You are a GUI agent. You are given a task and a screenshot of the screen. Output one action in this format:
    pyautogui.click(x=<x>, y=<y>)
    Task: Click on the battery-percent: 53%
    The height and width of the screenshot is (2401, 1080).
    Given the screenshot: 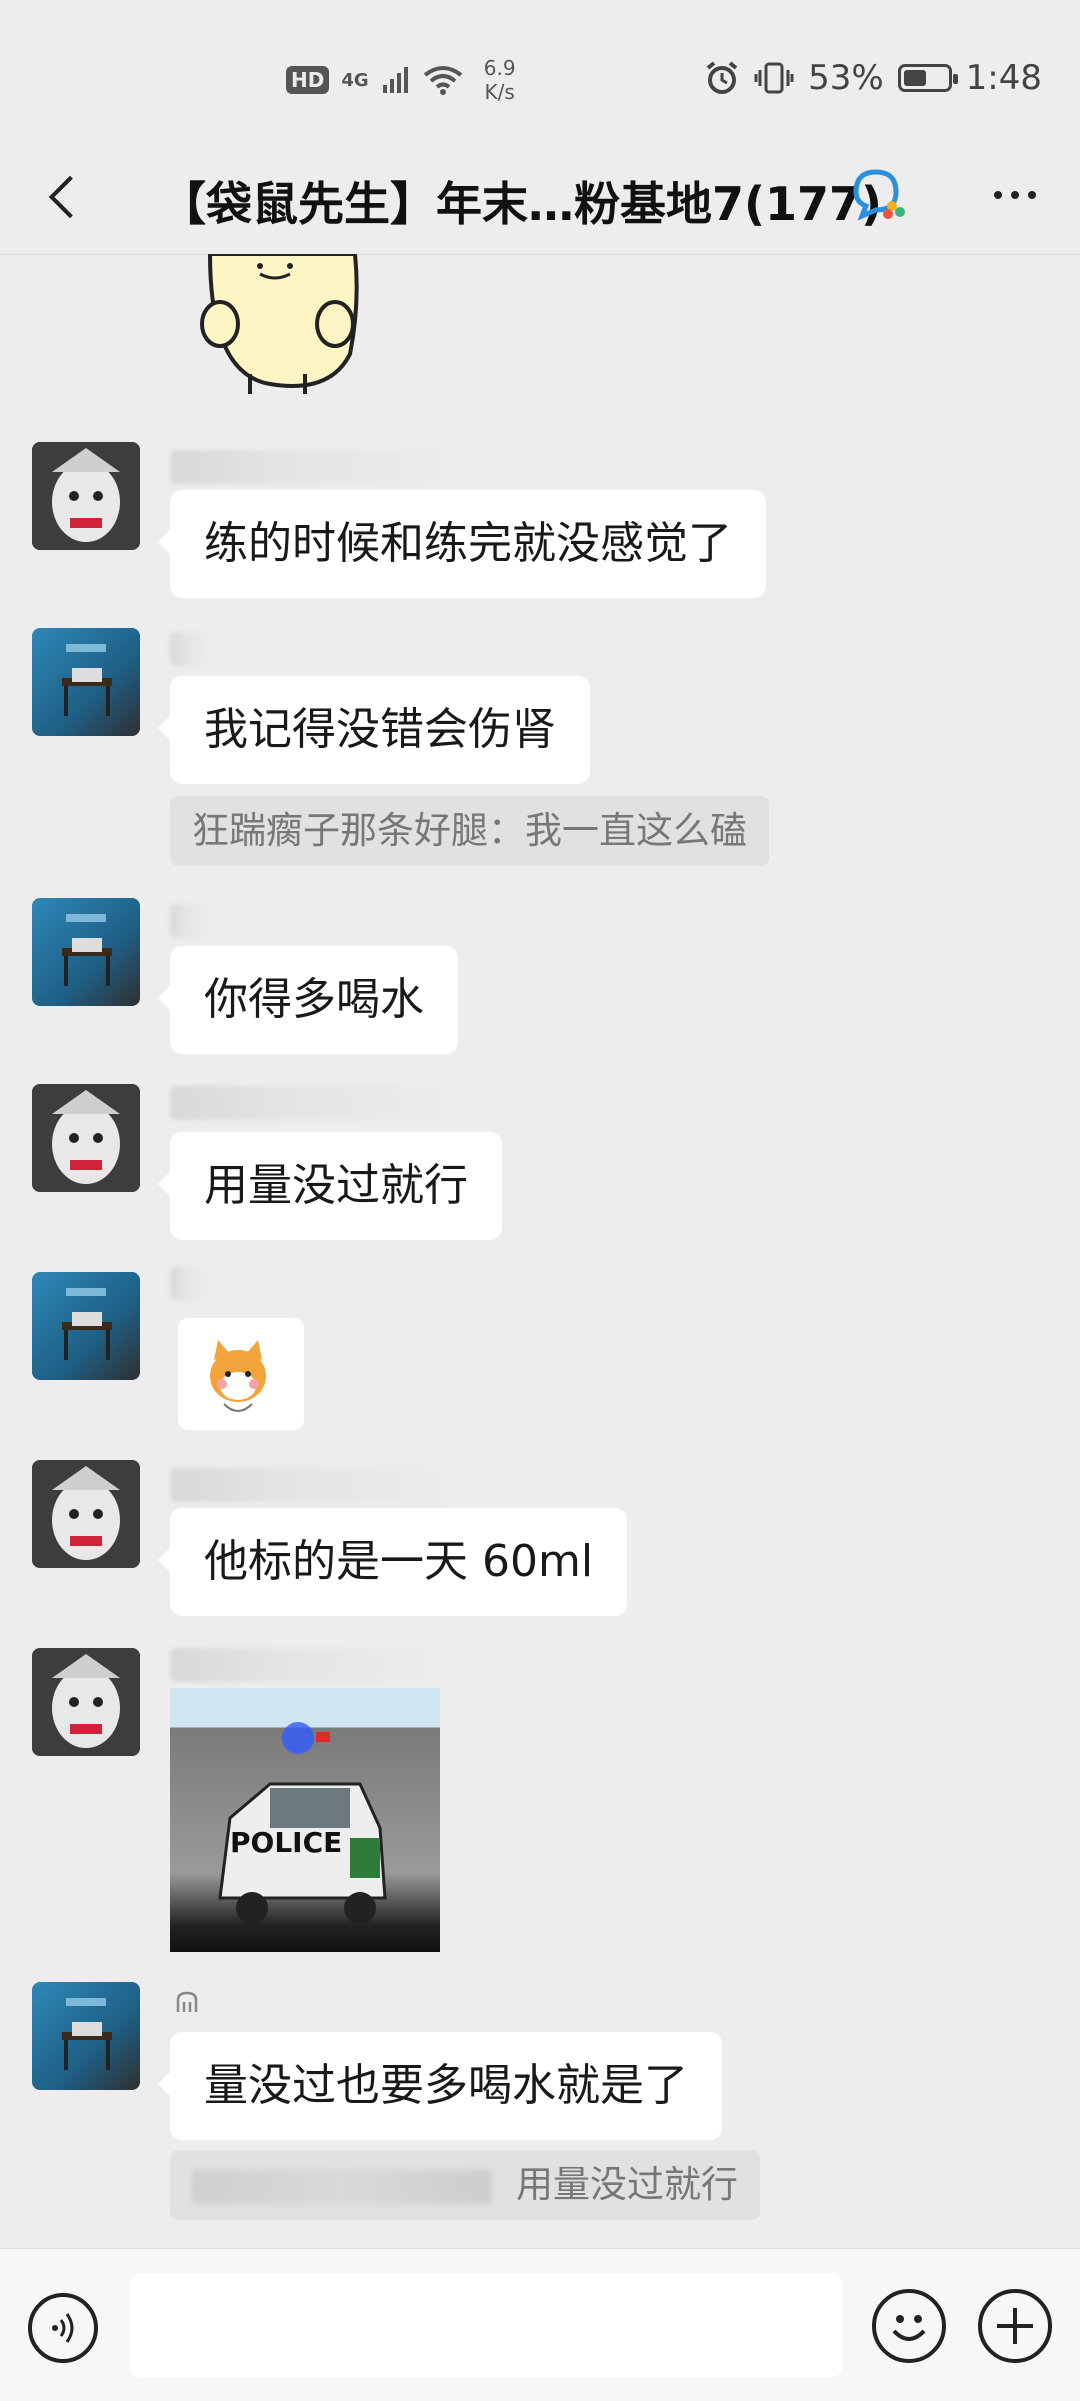 What is the action you would take?
    pyautogui.click(x=846, y=78)
    